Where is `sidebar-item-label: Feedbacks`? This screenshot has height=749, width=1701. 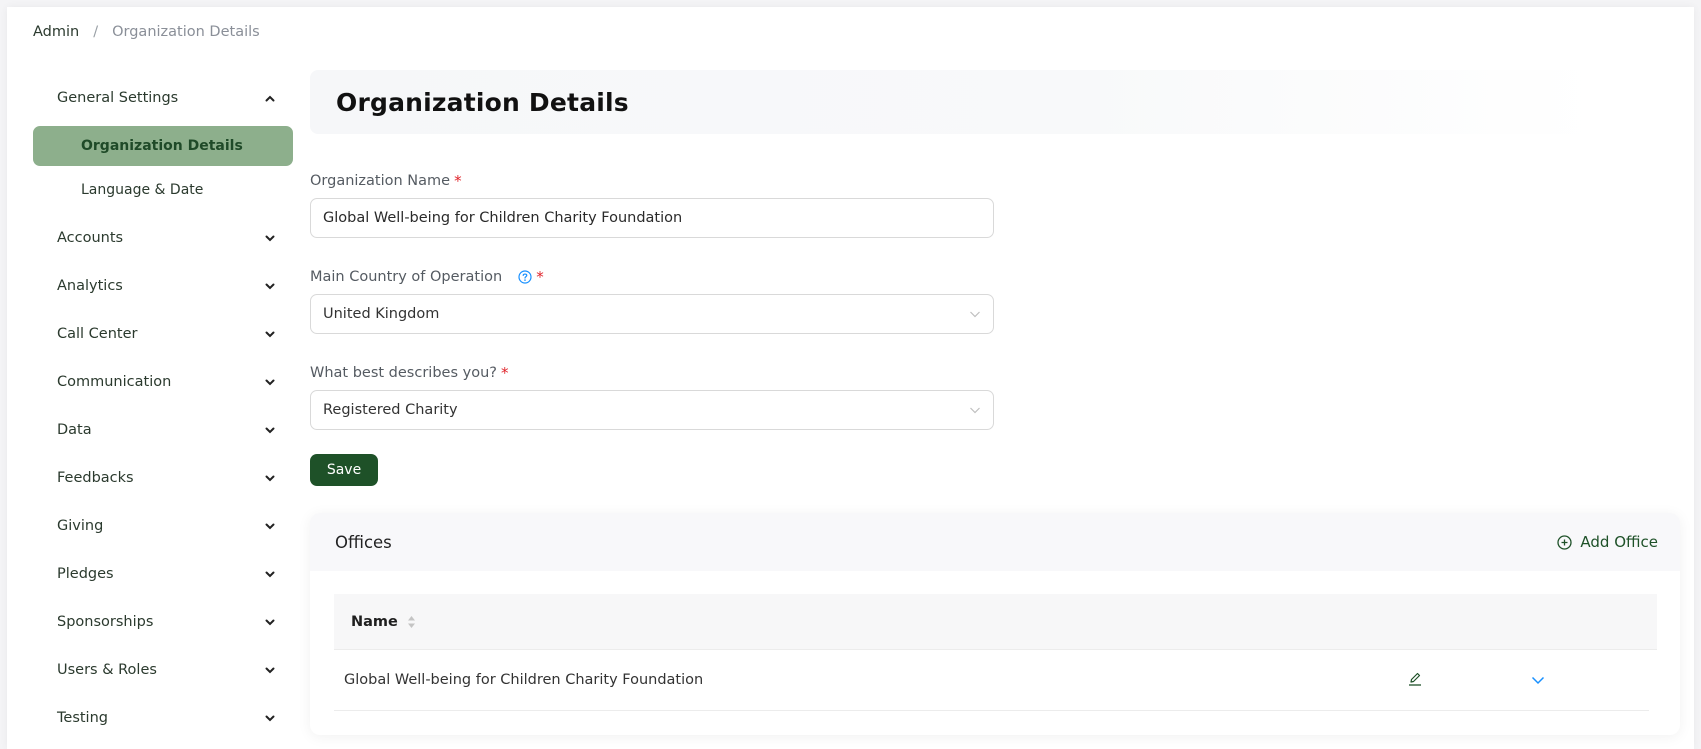
sidebar-item-label: Feedbacks is located at coordinates (95, 478).